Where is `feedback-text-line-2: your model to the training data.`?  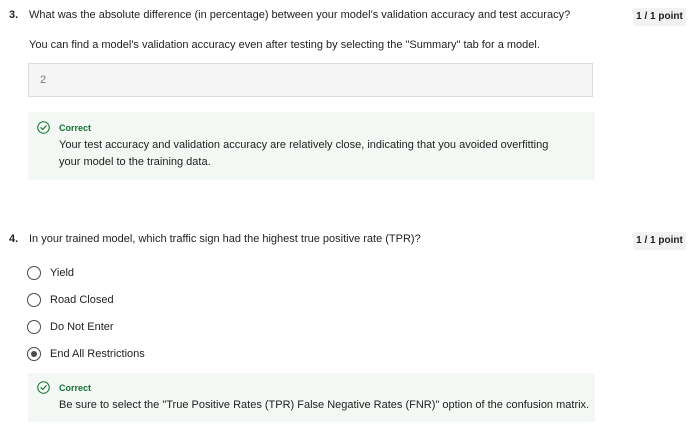
feedback-text-line-2: your model to the training data. is located at coordinates (135, 162).